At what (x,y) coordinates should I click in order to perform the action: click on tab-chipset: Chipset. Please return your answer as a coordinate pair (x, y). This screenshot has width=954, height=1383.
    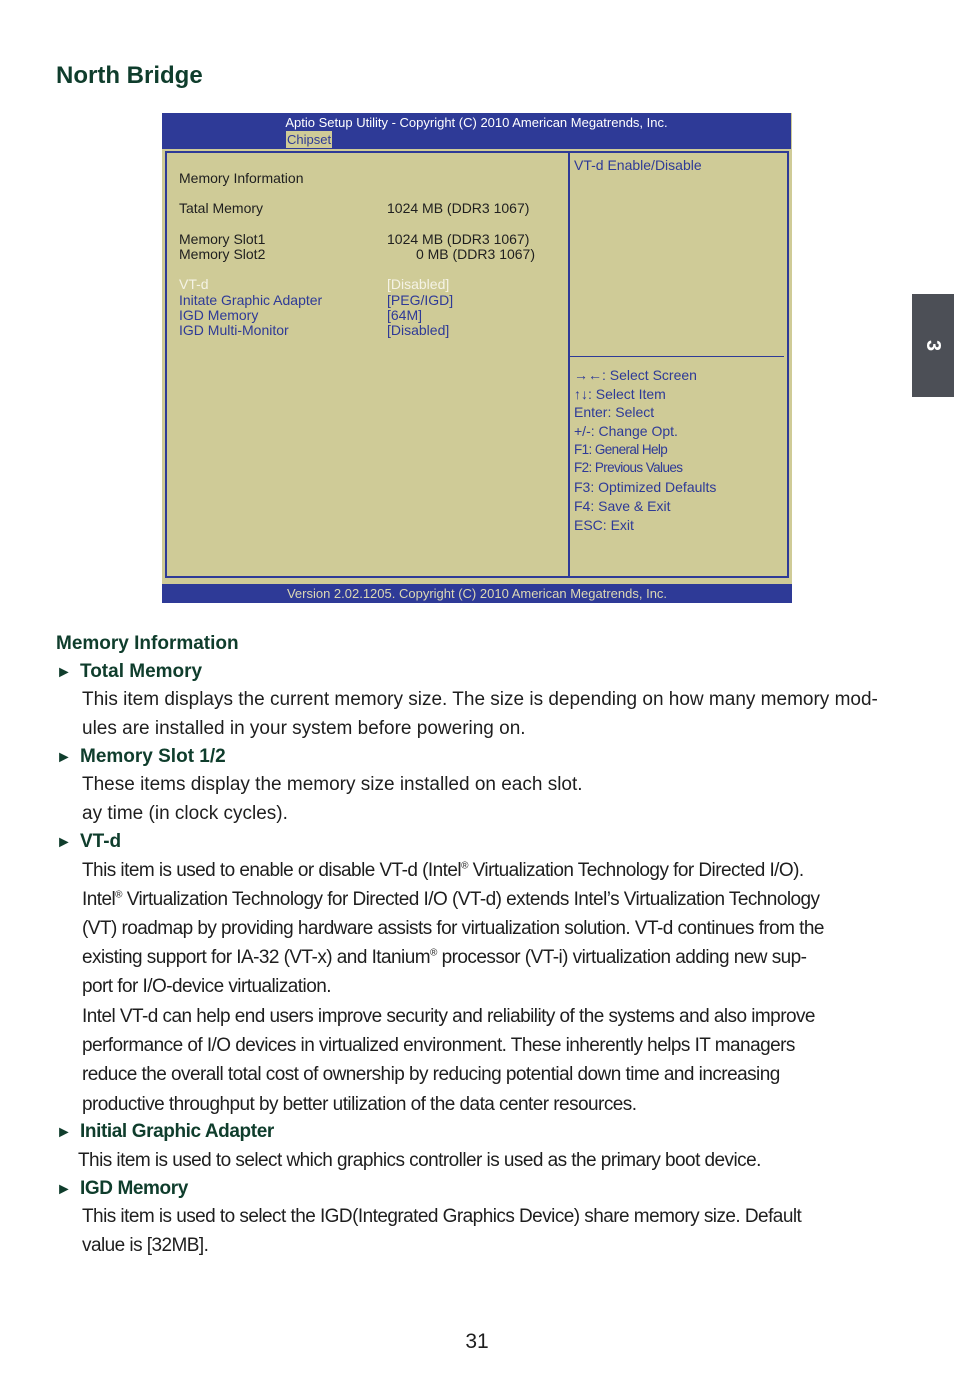
    Looking at the image, I should click on (309, 139).